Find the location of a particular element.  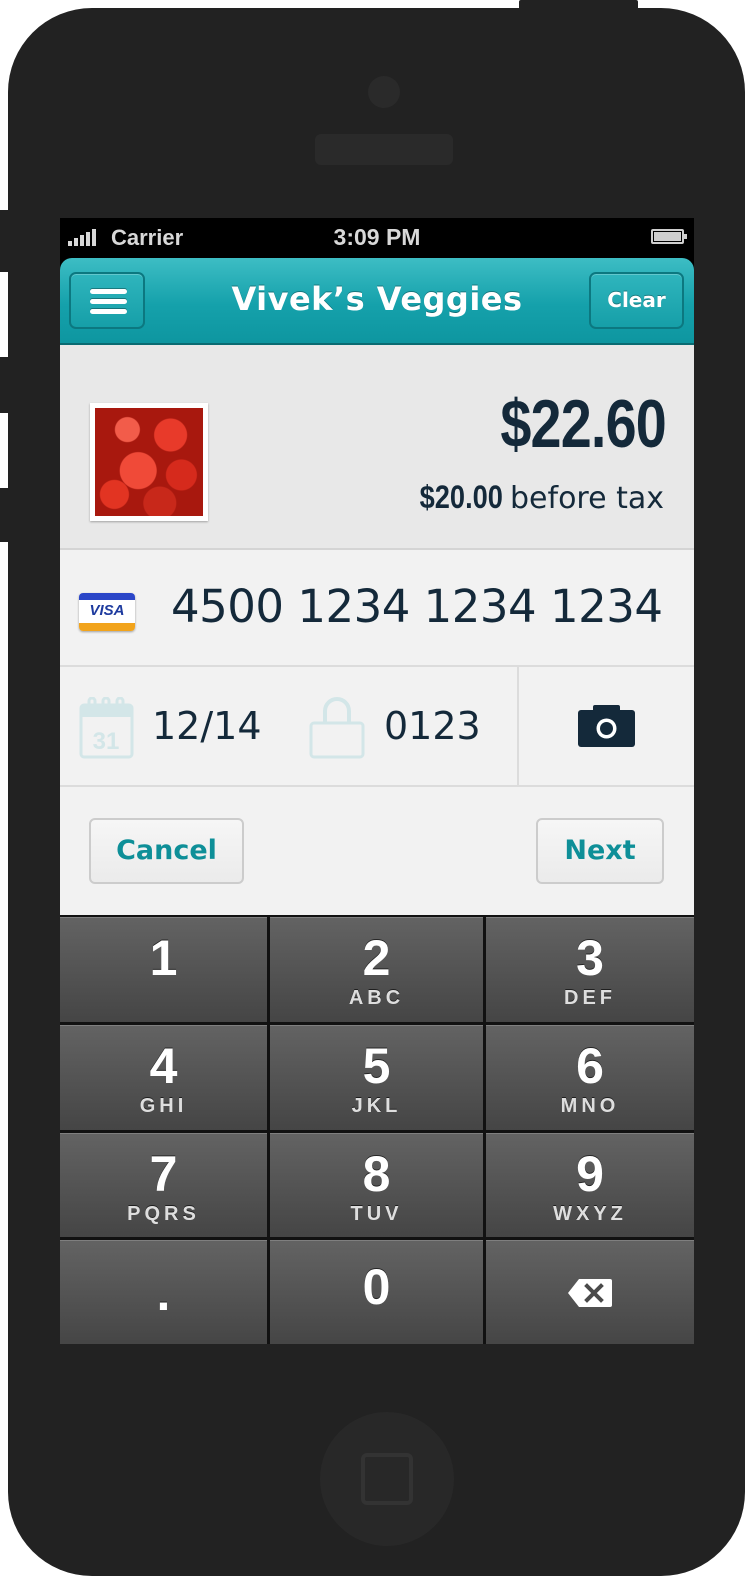

key-6: 6 MNO is located at coordinates (590, 1077).